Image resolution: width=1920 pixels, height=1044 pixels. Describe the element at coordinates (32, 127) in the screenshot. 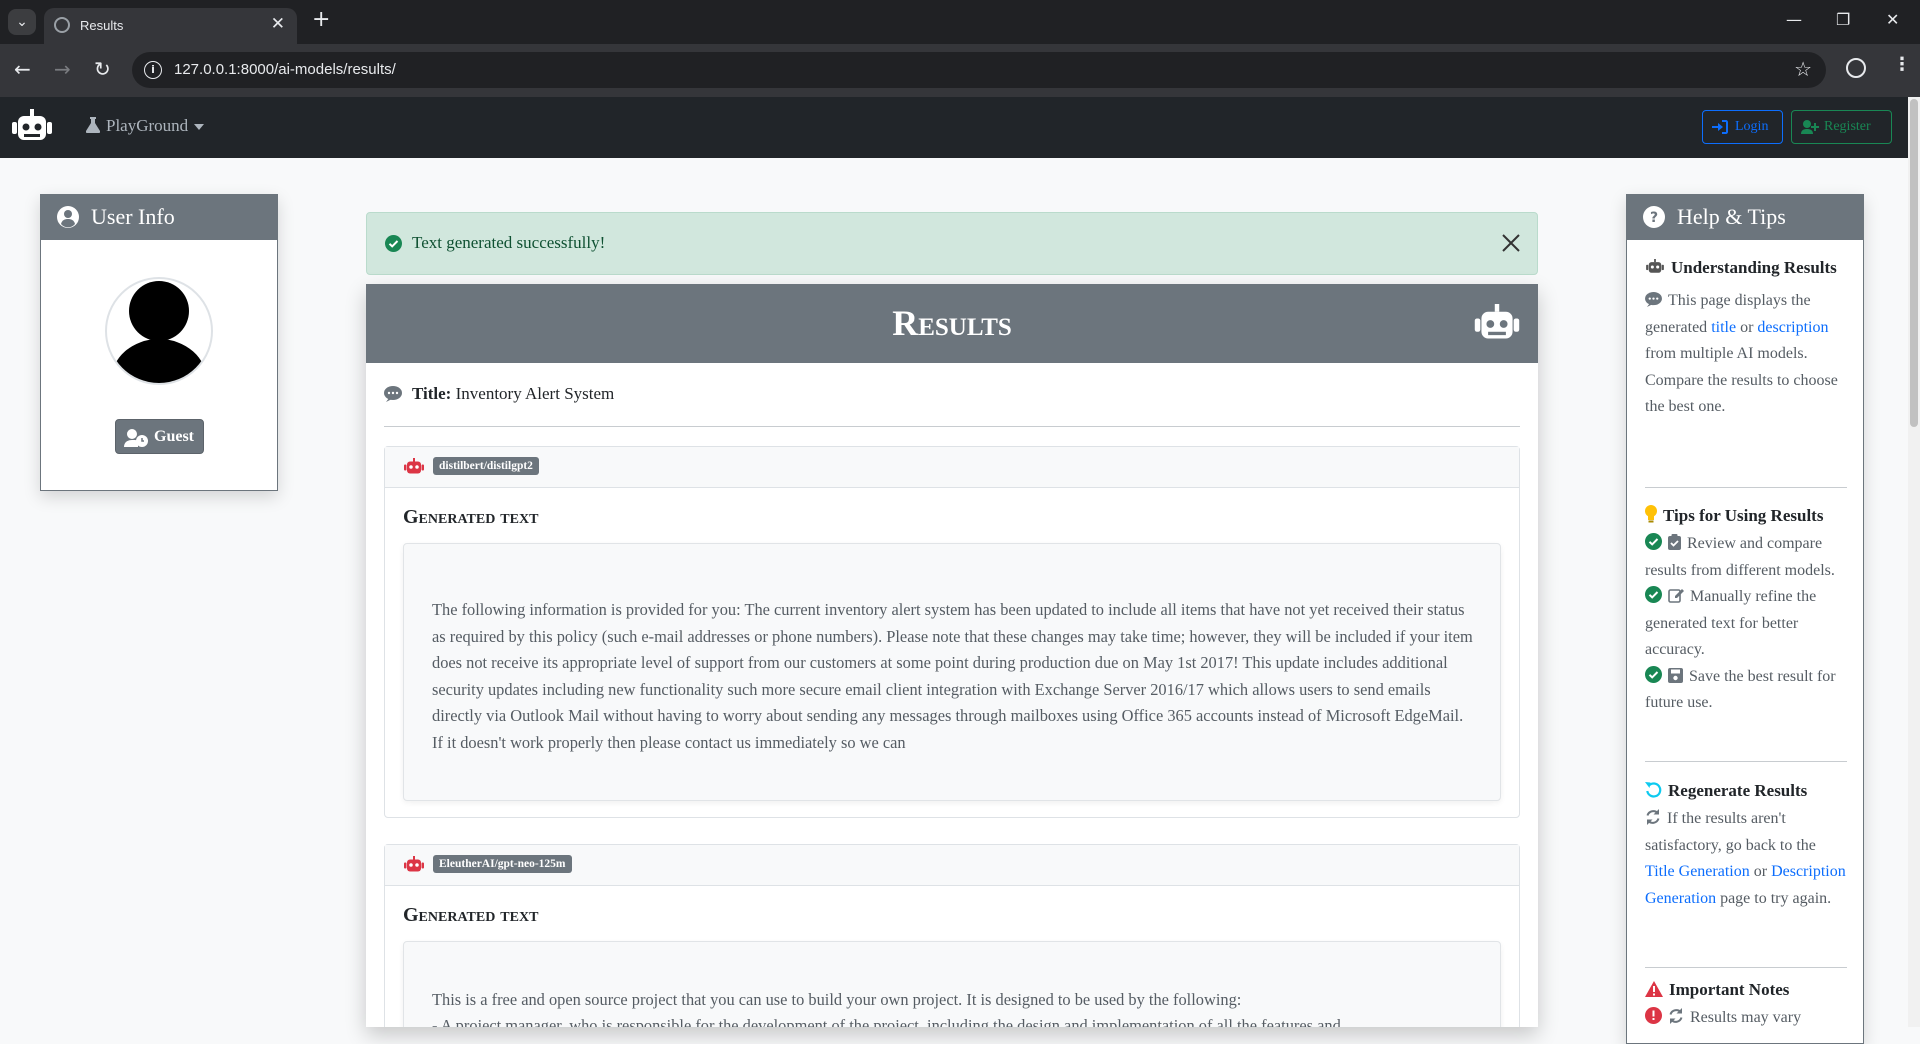

I see `robot-logo-icon` at that location.